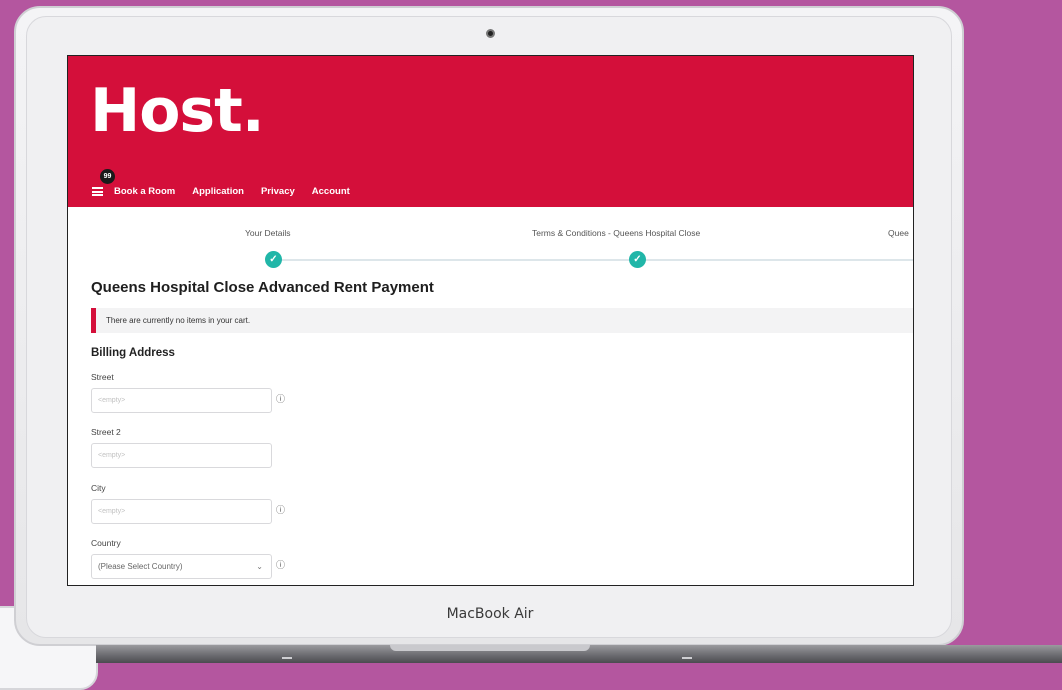  What do you see at coordinates (268, 233) in the screenshot?
I see `step-label-your-details: Your Details` at bounding box center [268, 233].